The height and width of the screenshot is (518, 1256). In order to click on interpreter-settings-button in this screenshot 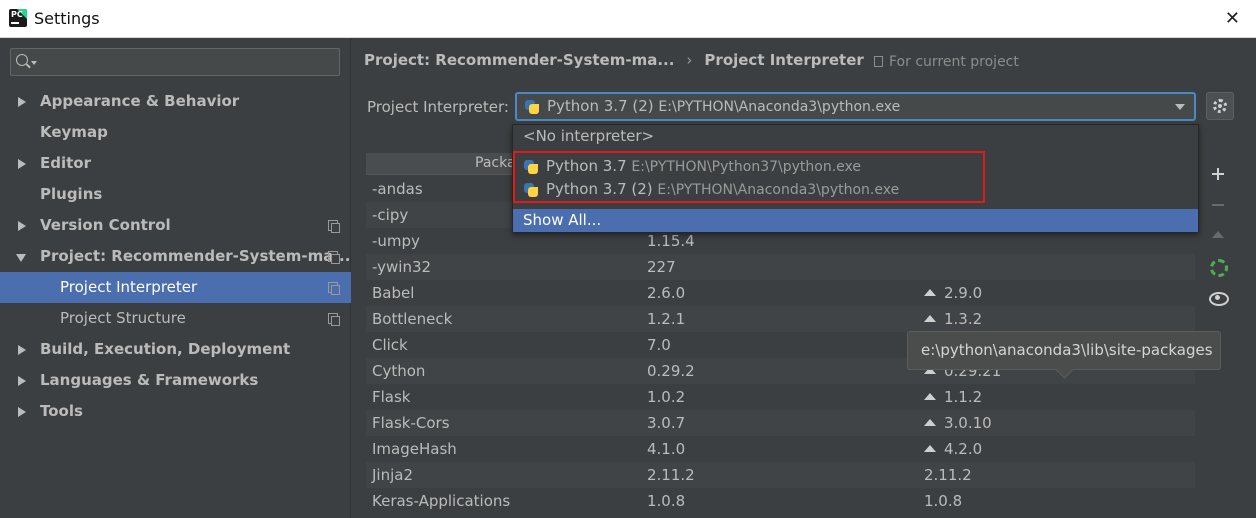, I will do `click(1220, 106)`.